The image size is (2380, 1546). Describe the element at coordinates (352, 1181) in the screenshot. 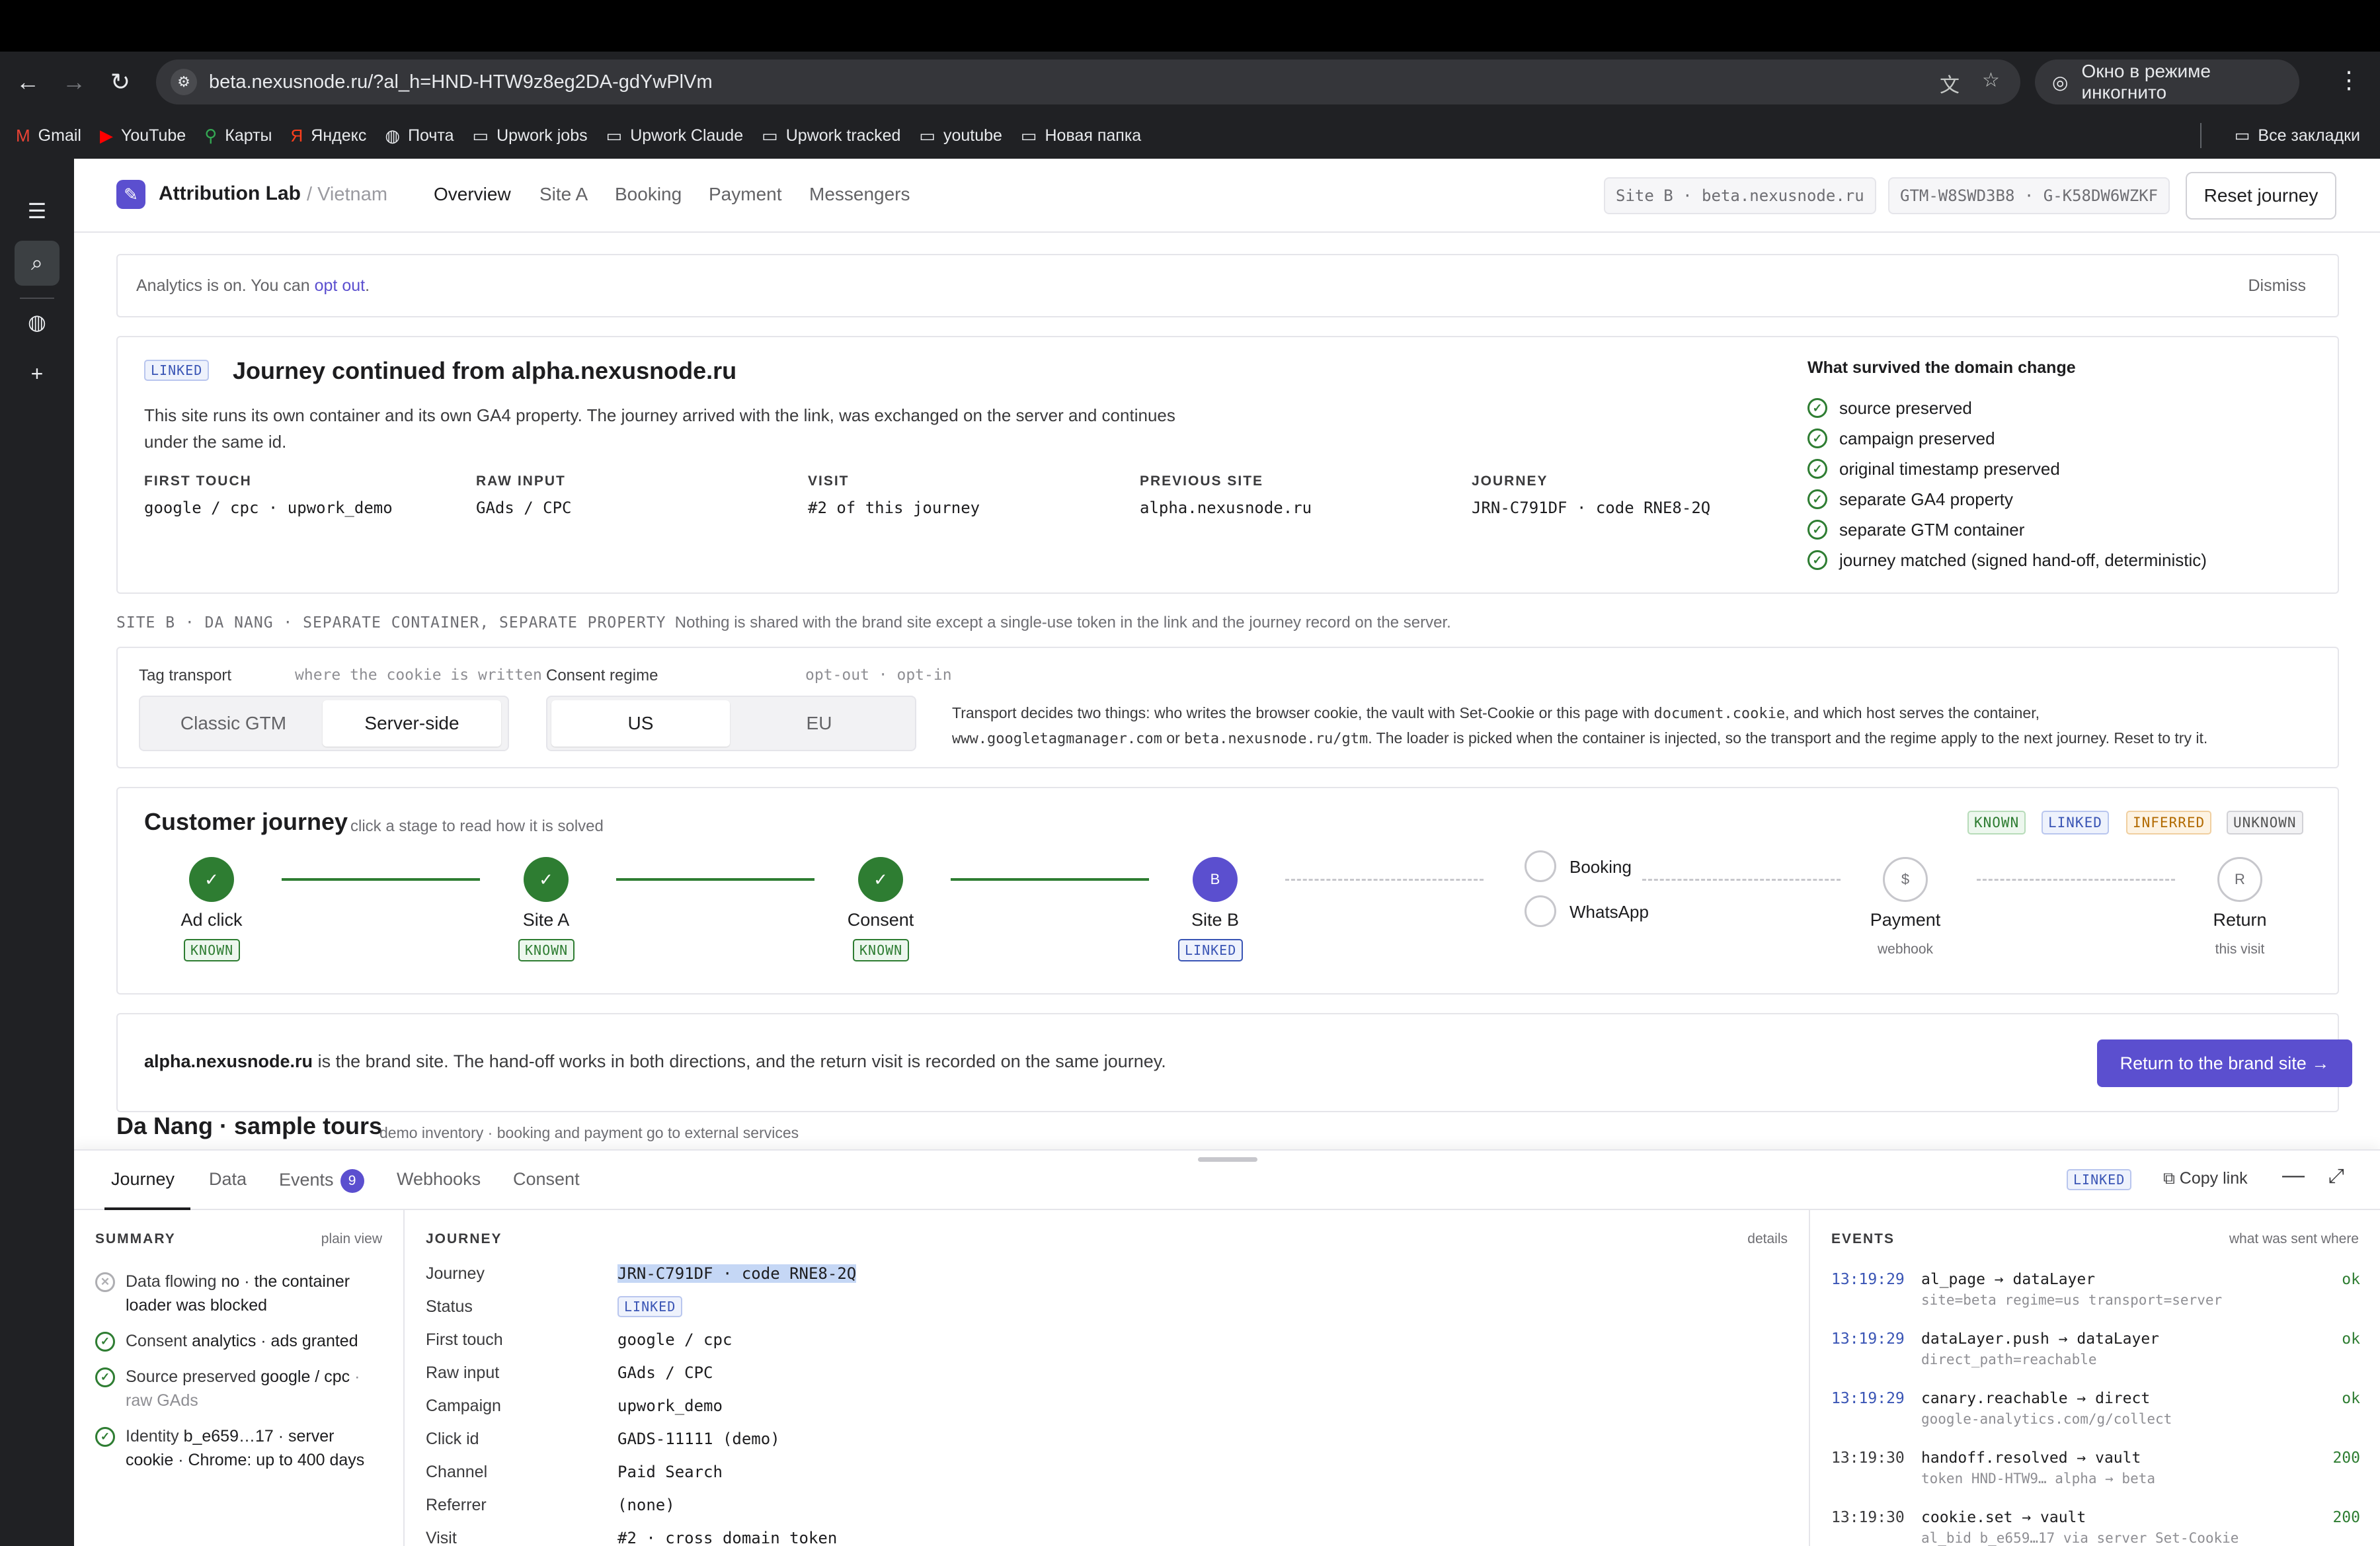

I see `events-count-badge: 9` at that location.